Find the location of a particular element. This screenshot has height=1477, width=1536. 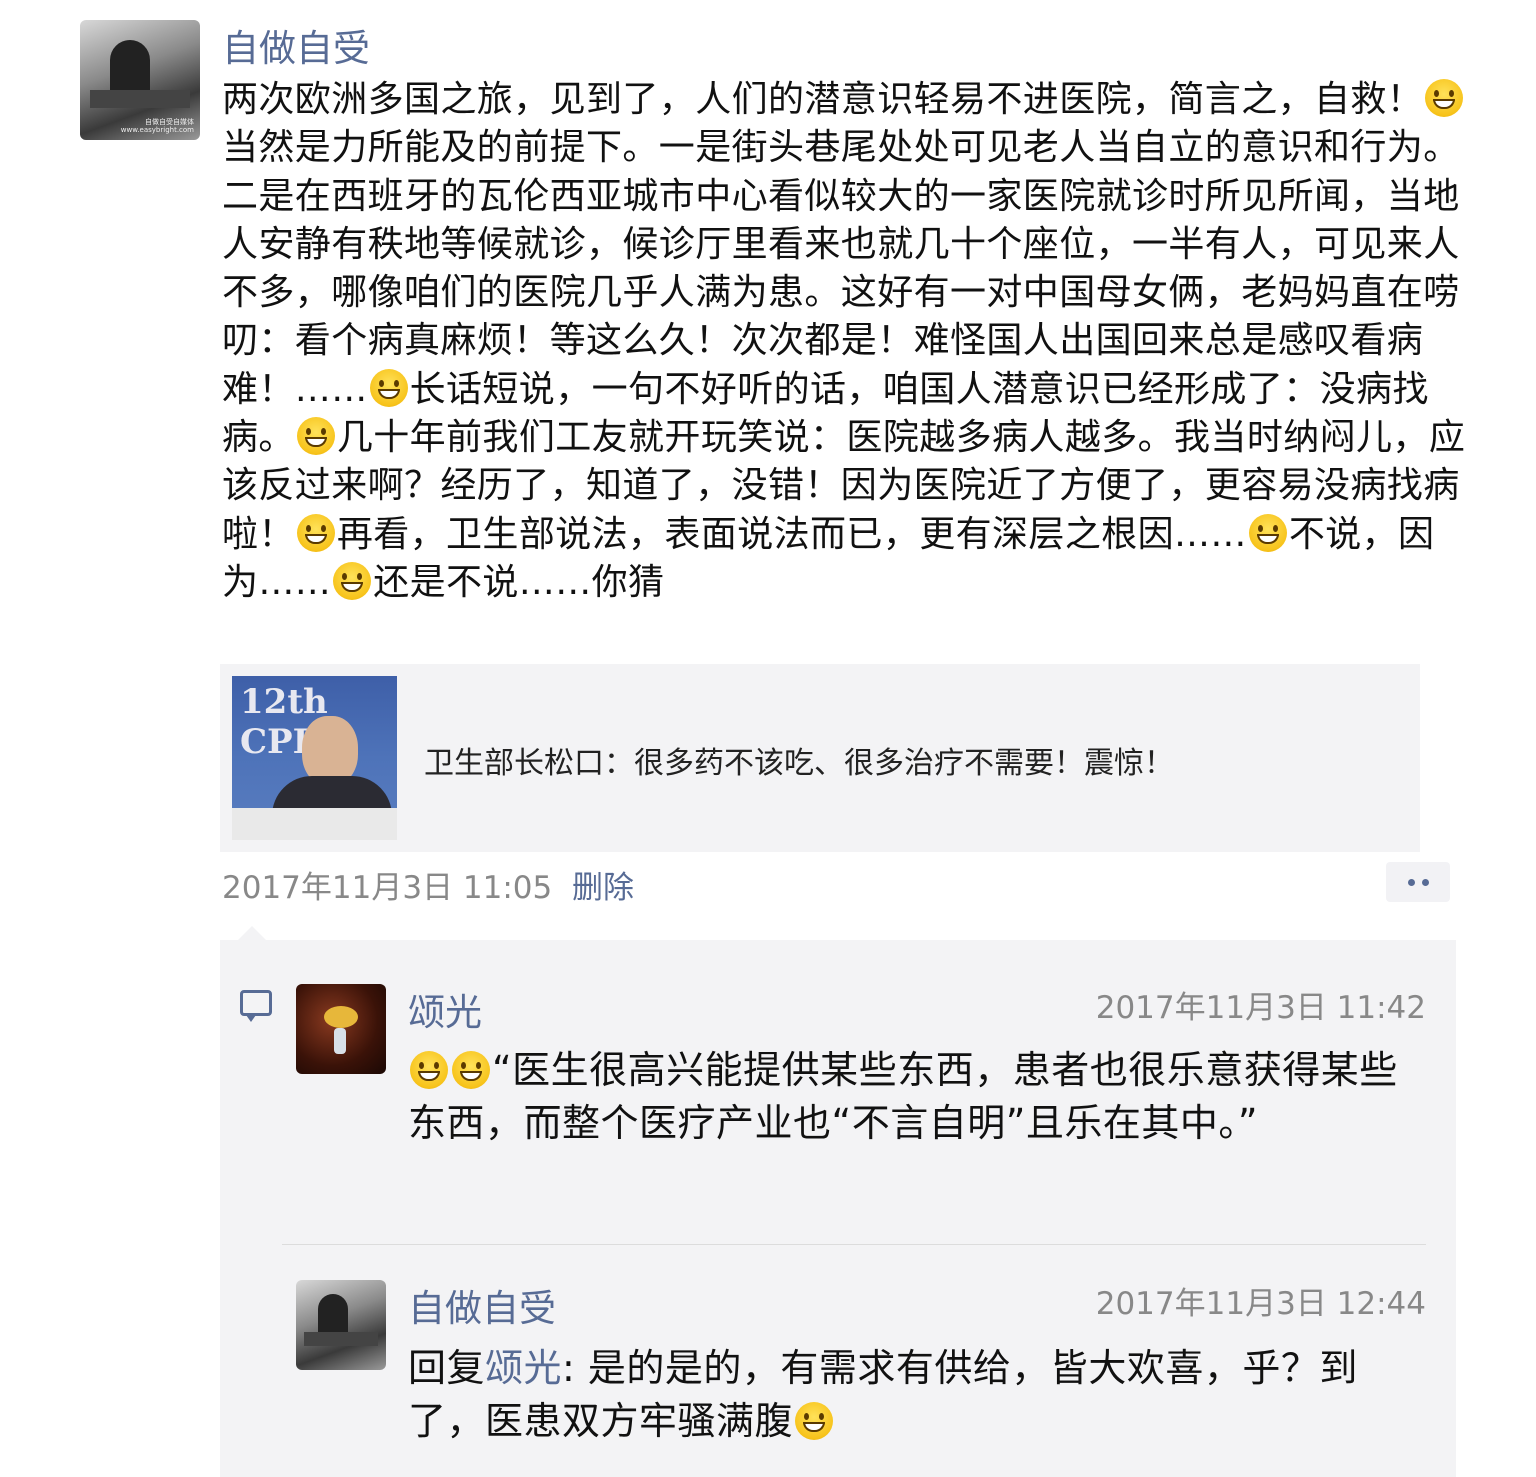

comment-divider is located at coordinates (854, 1244).